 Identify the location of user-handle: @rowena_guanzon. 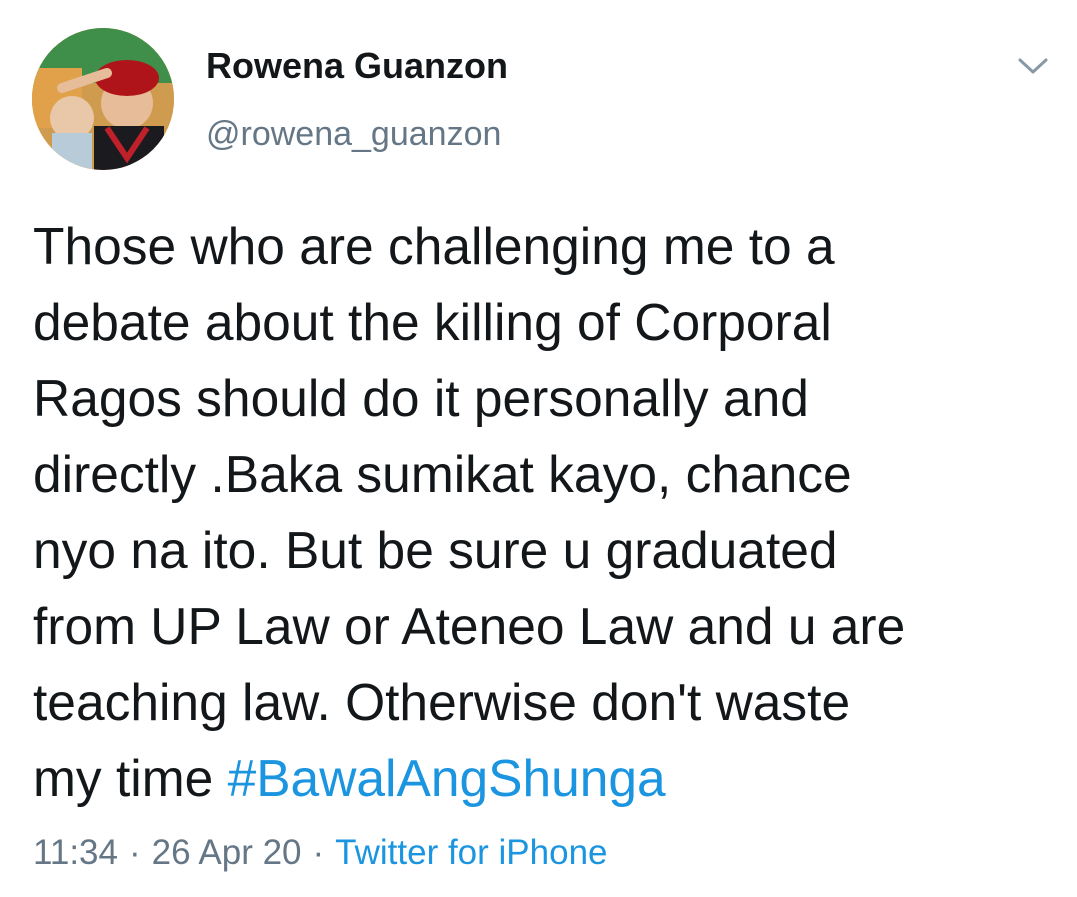
(357, 134).